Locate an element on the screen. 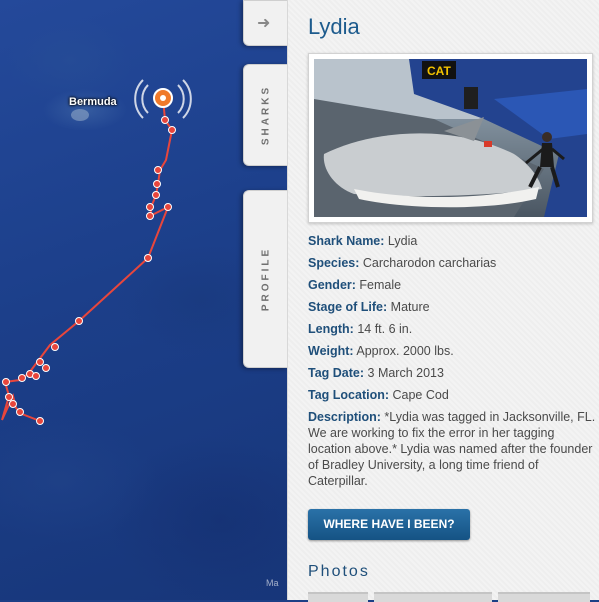  boat-logo-text: CAT is located at coordinates (439, 71).